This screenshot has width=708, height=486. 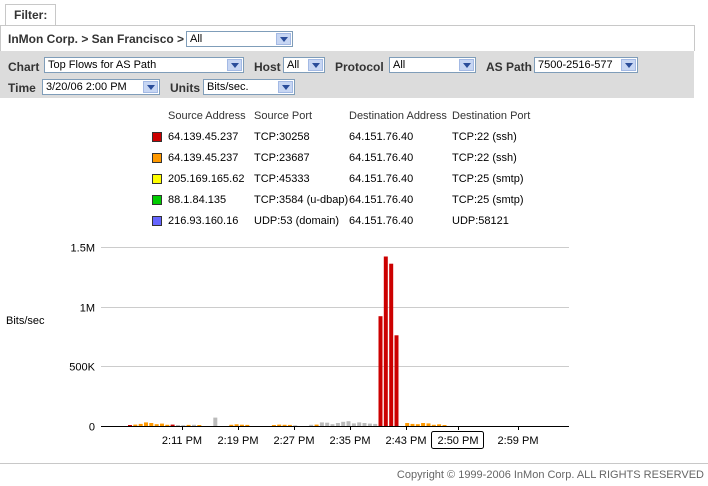 What do you see at coordinates (31, 14) in the screenshot?
I see `filter-tab: Filter:` at bounding box center [31, 14].